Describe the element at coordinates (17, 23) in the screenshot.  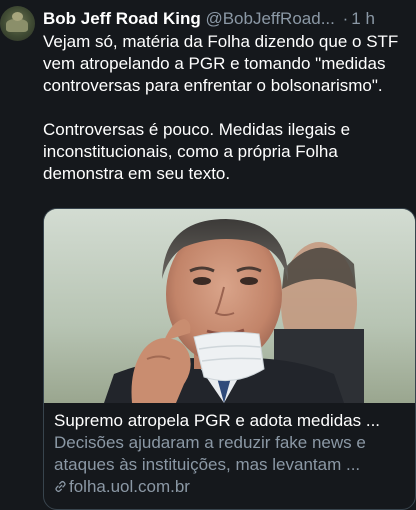
I see `avatar` at that location.